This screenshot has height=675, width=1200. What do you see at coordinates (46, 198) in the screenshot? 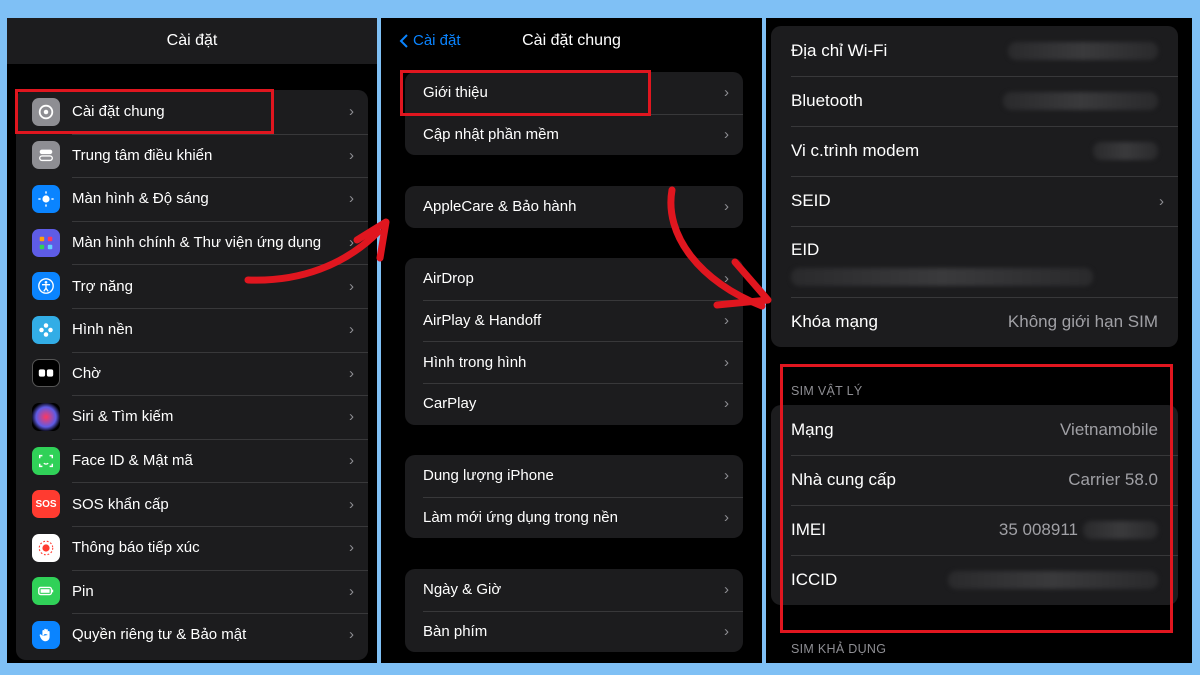
I see `sun-icon` at bounding box center [46, 198].